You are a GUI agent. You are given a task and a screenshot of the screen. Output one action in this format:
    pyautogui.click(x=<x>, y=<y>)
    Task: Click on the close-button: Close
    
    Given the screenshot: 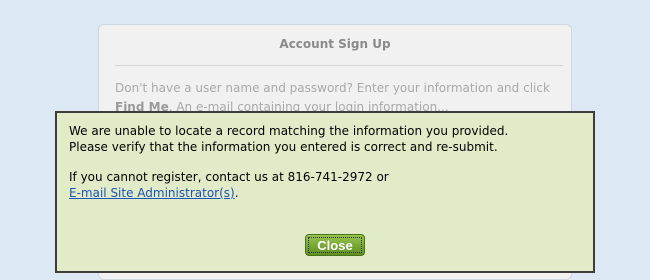 What is the action you would take?
    pyautogui.click(x=335, y=245)
    